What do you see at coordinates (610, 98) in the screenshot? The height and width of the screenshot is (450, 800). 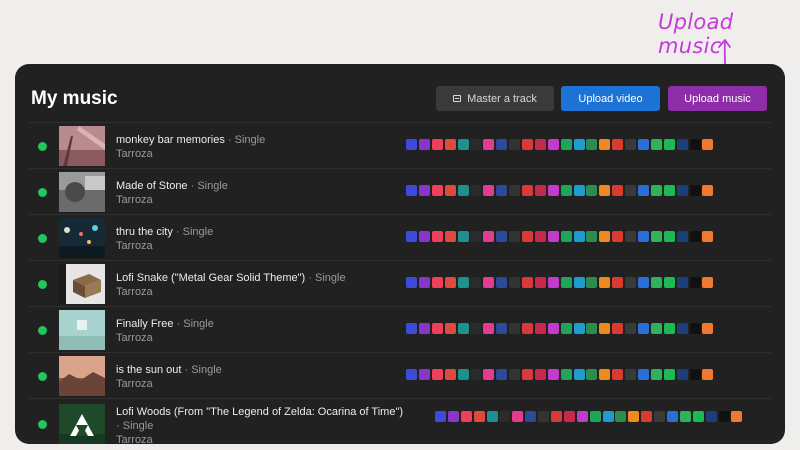 I see `upload-video-button: Upload video` at bounding box center [610, 98].